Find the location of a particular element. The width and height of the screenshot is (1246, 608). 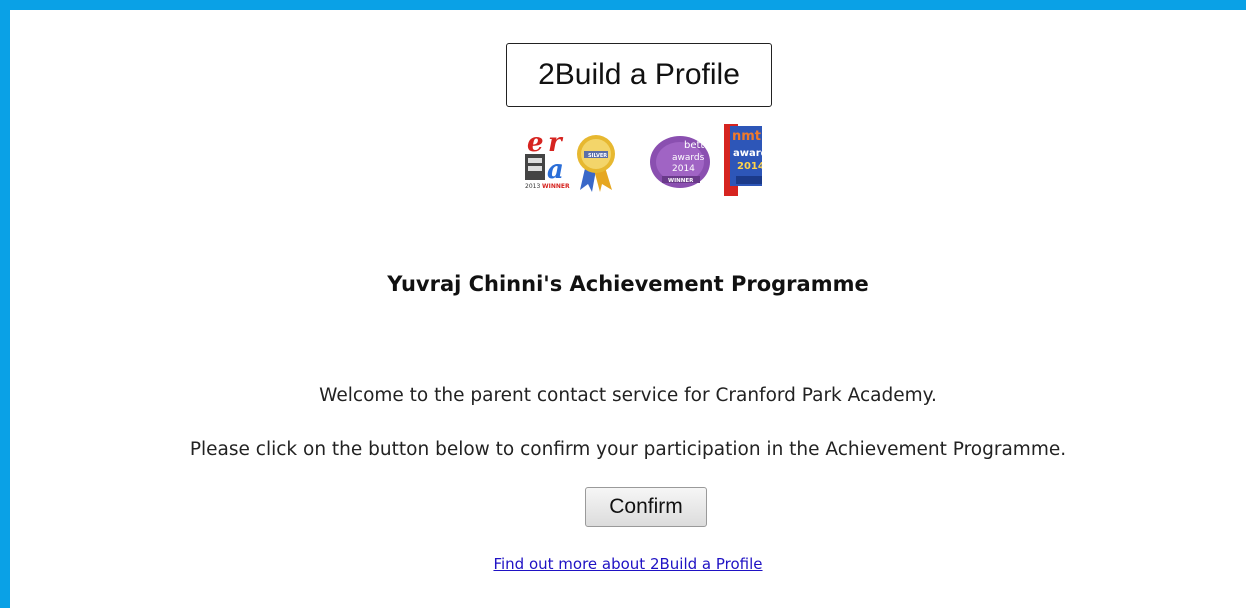

page-title: Yuvraj Chinni's Achievement Programme is located at coordinates (628, 284).